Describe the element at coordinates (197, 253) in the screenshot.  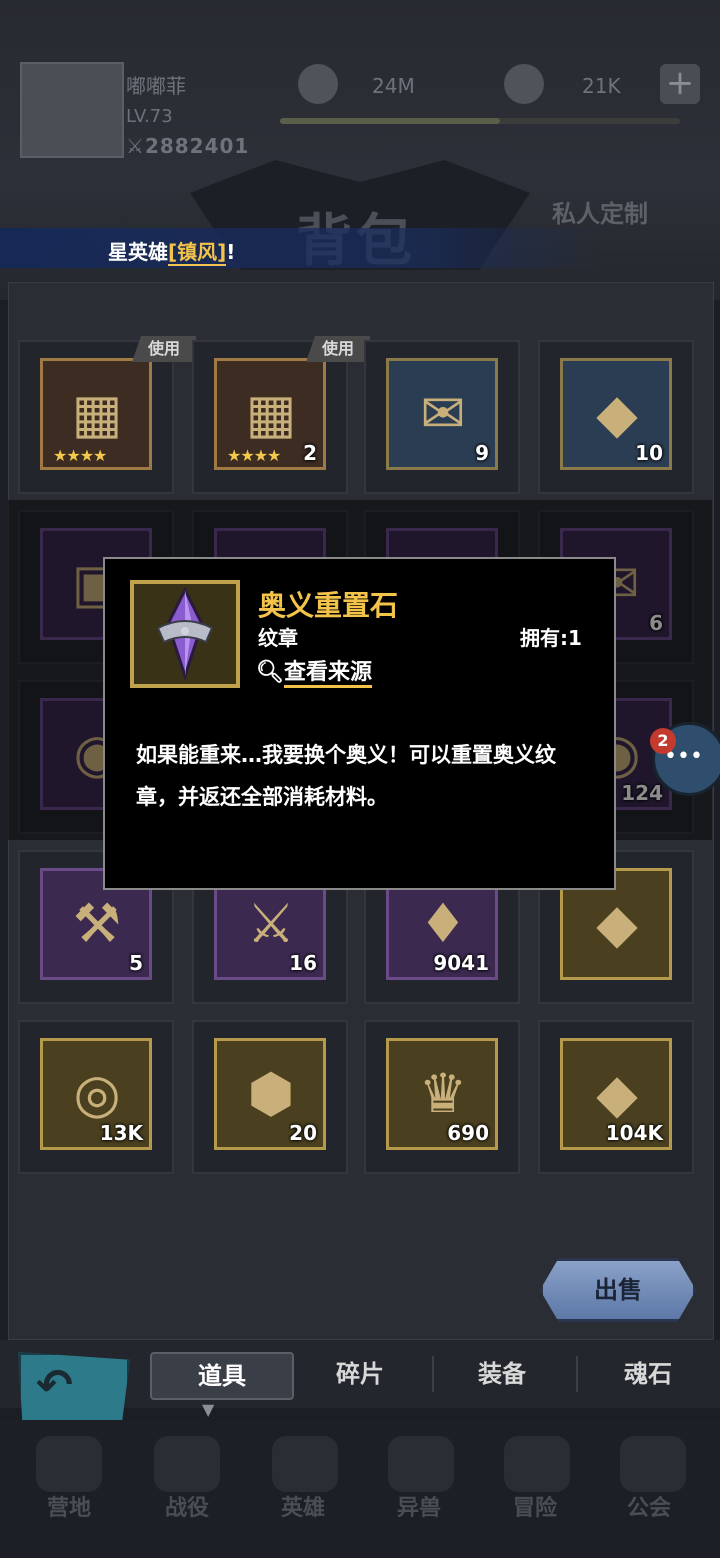
I see `ticker-highlight: [镇风]` at that location.